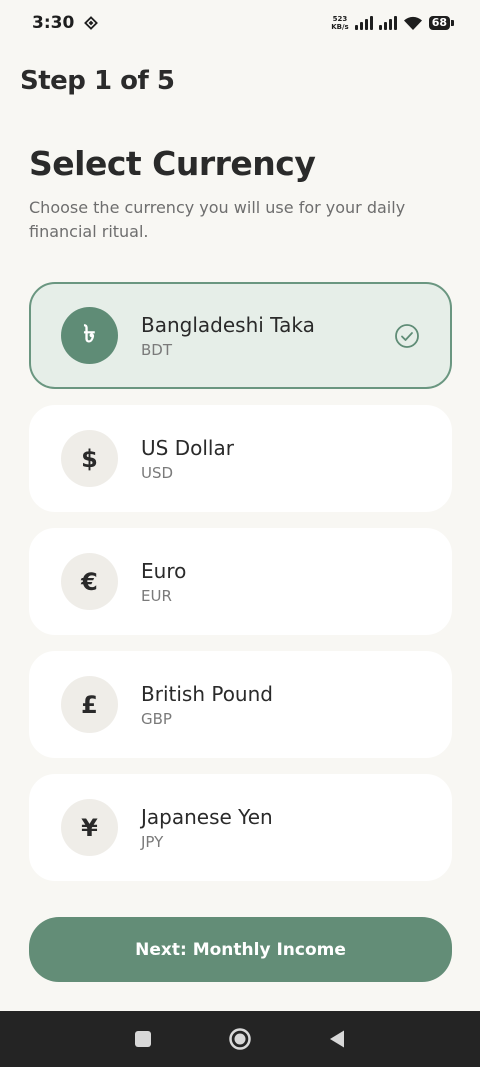 The height and width of the screenshot is (1067, 480). What do you see at coordinates (97, 81) in the screenshot?
I see `step-indicator: Step 1 of 5` at bounding box center [97, 81].